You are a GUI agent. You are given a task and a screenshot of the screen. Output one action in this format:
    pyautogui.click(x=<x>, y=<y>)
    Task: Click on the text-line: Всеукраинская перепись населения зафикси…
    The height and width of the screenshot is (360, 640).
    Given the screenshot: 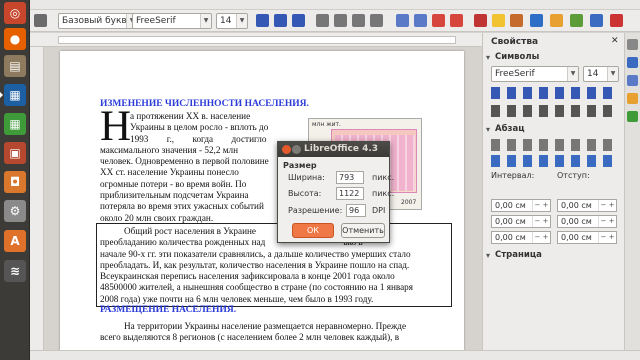 What is the action you would take?
    pyautogui.click(x=247, y=276)
    